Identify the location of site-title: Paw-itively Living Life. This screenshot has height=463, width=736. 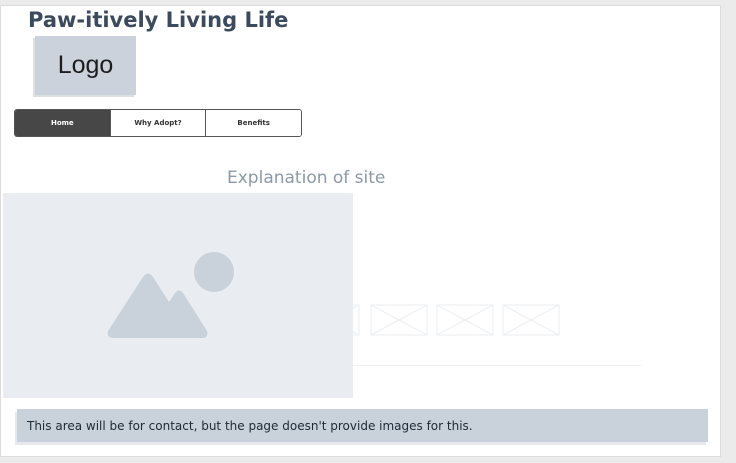
(158, 20).